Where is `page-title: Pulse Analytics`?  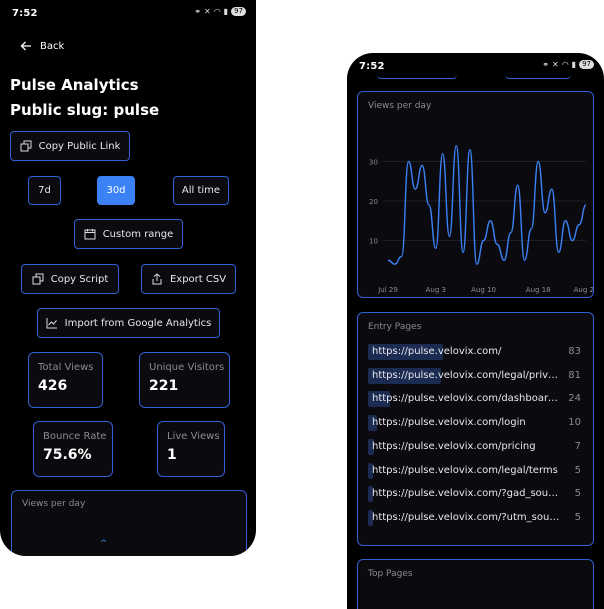
page-title: Pulse Analytics is located at coordinates (74, 85).